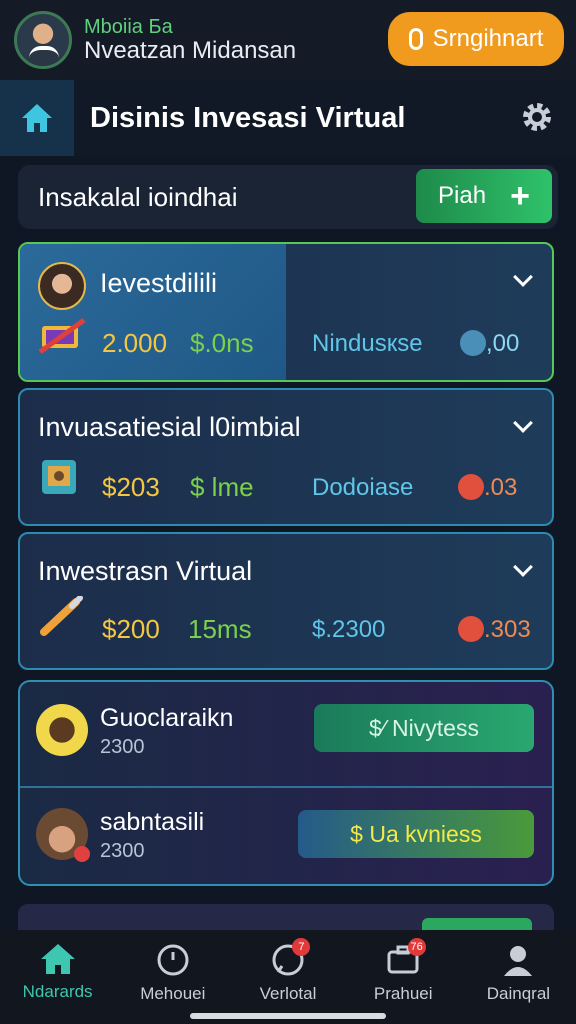  Describe the element at coordinates (173, 960) in the screenshot. I see `timer-icon` at that location.